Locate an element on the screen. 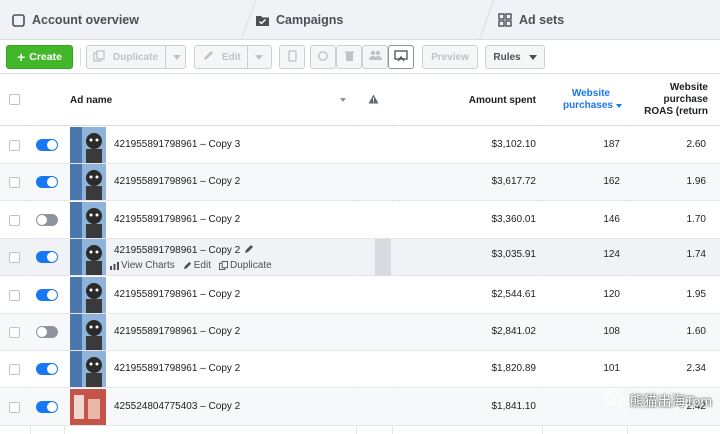 The image size is (720, 434). sort-desc-icon is located at coordinates (619, 106).